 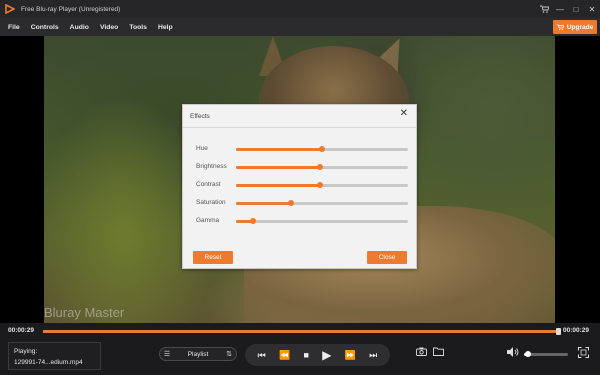 What do you see at coordinates (211, 202) in the screenshot?
I see `slider-label: Saturation` at bounding box center [211, 202].